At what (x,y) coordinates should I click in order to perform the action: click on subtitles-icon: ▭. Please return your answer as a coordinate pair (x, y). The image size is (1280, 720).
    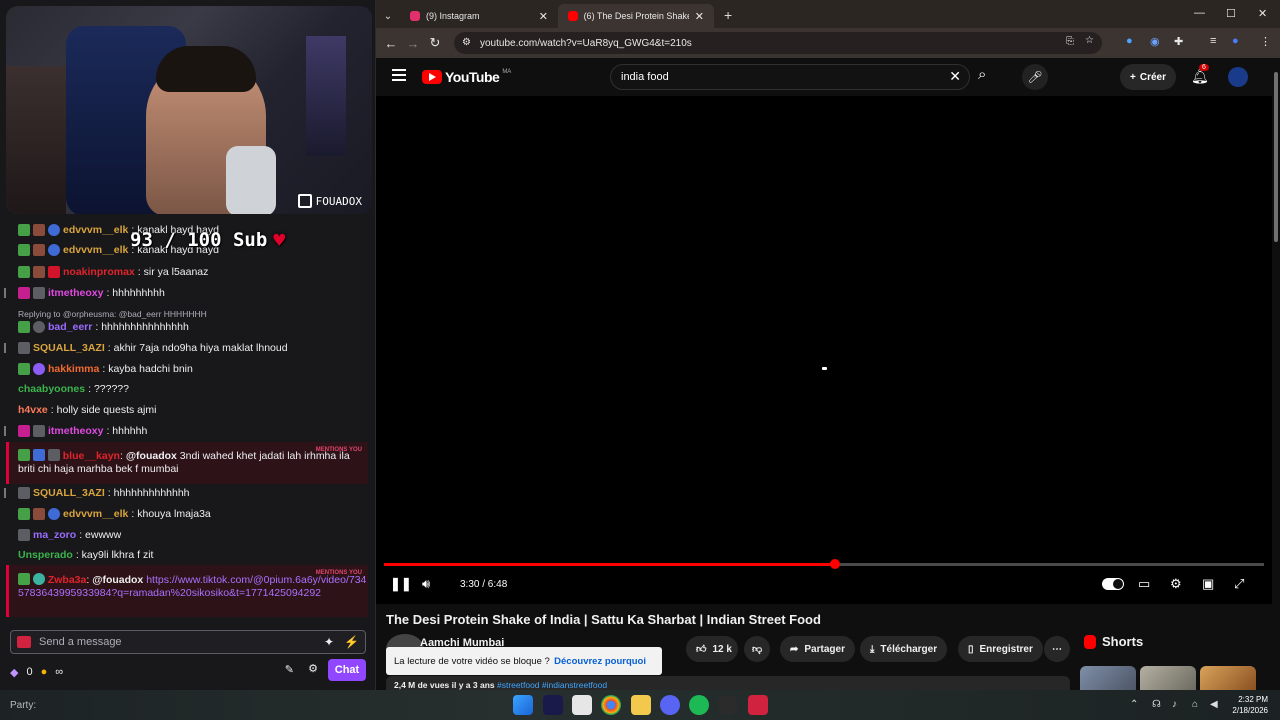
    Looking at the image, I should click on (1144, 584).